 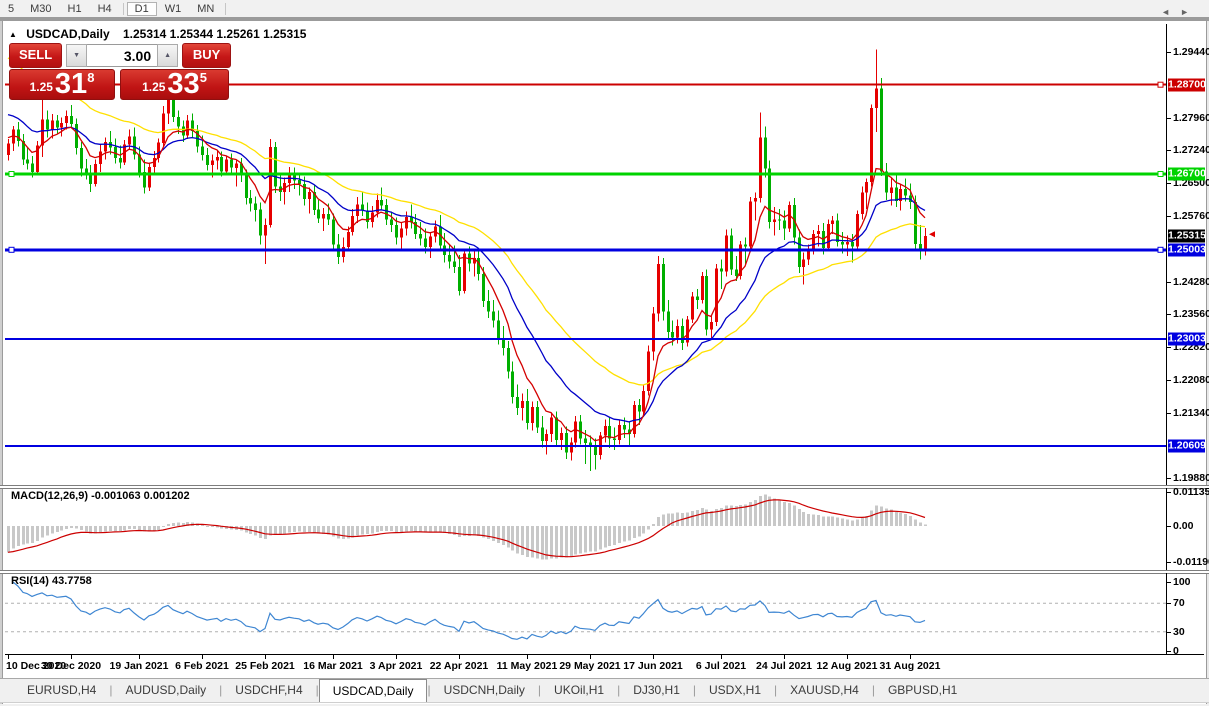 I want to click on current-price-badge: 1.25315, so click(x=1187, y=236).